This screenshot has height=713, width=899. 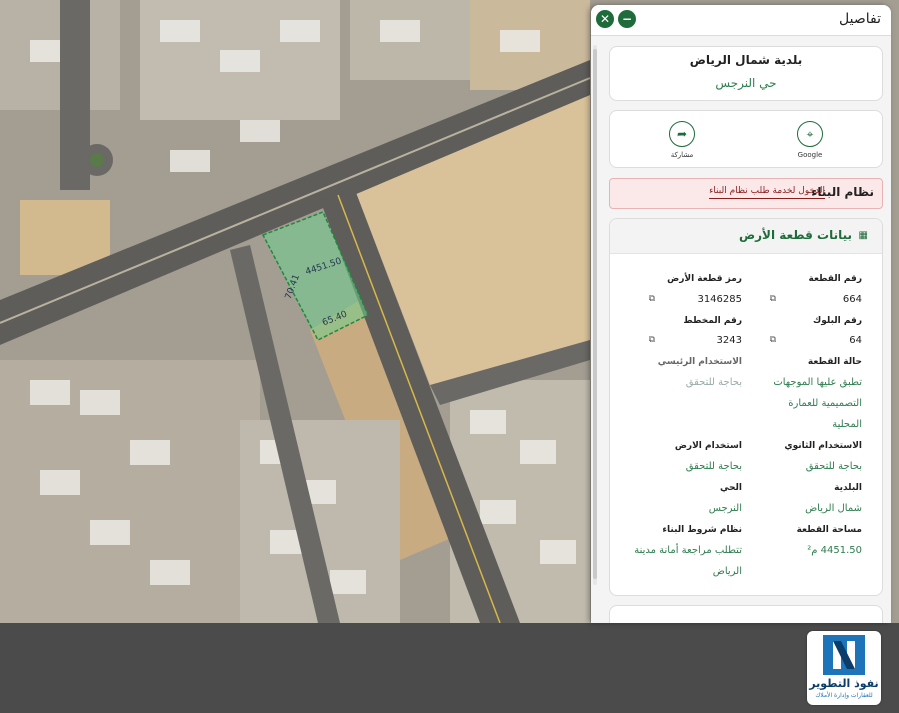 What do you see at coordinates (810, 134) in the screenshot?
I see `google-maps-icon: ⌖` at bounding box center [810, 134].